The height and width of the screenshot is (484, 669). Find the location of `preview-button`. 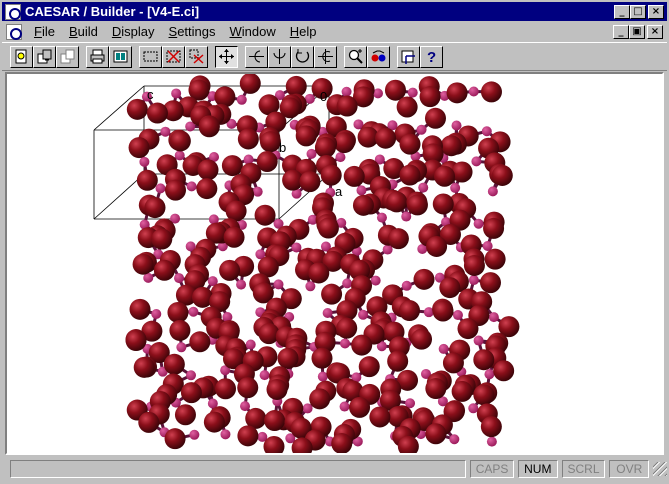

preview-button is located at coordinates (120, 56).